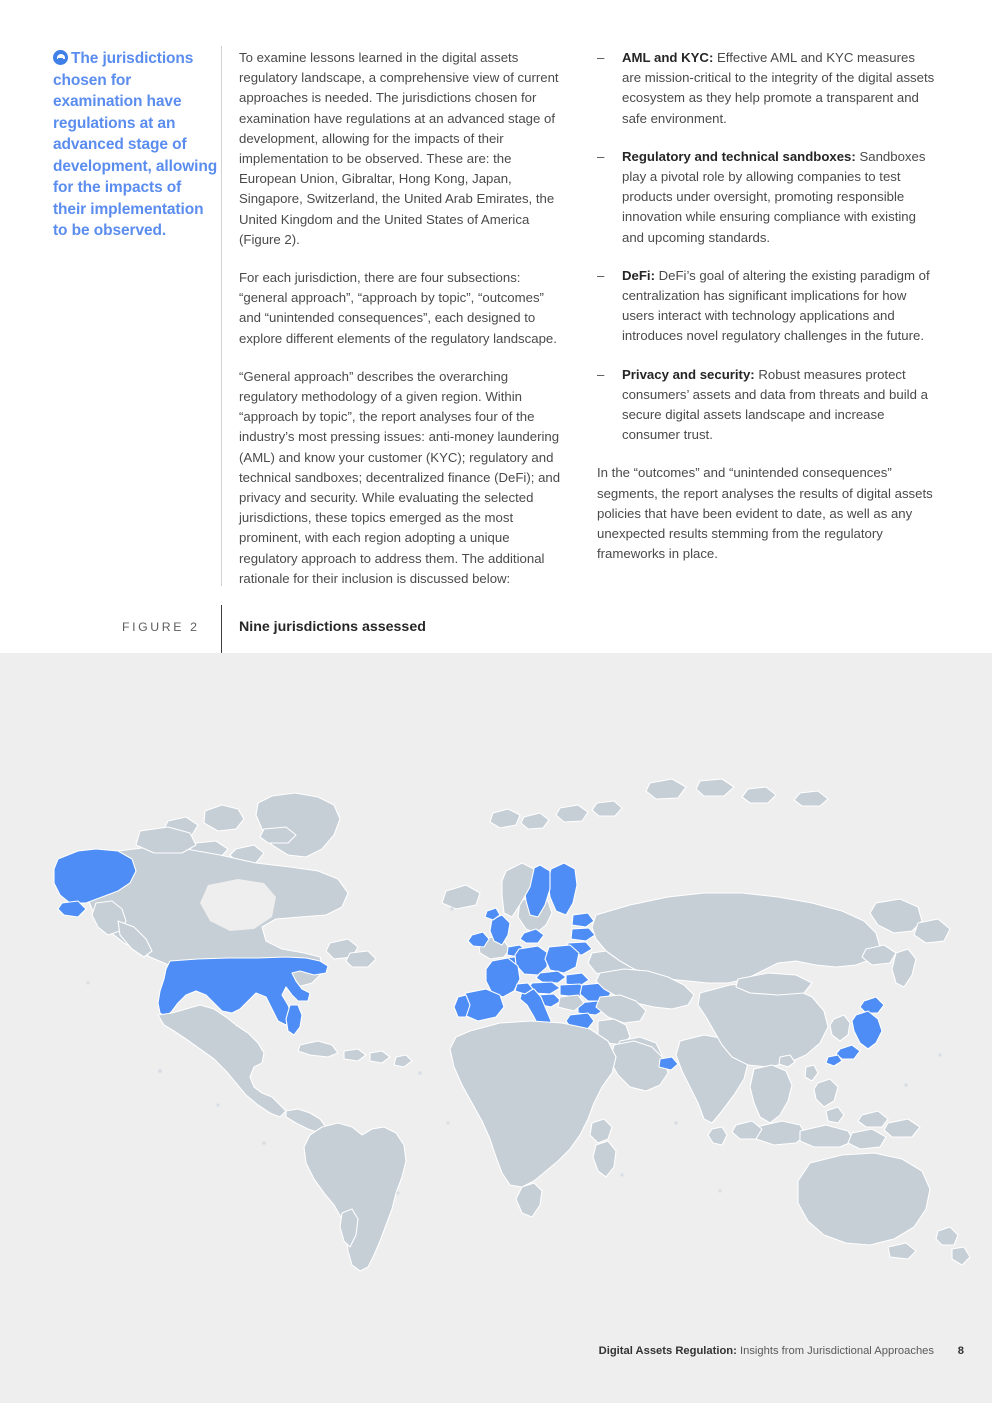  Describe the element at coordinates (668, 57) in the screenshot. I see `bullet-term: AML and KYC:` at that location.